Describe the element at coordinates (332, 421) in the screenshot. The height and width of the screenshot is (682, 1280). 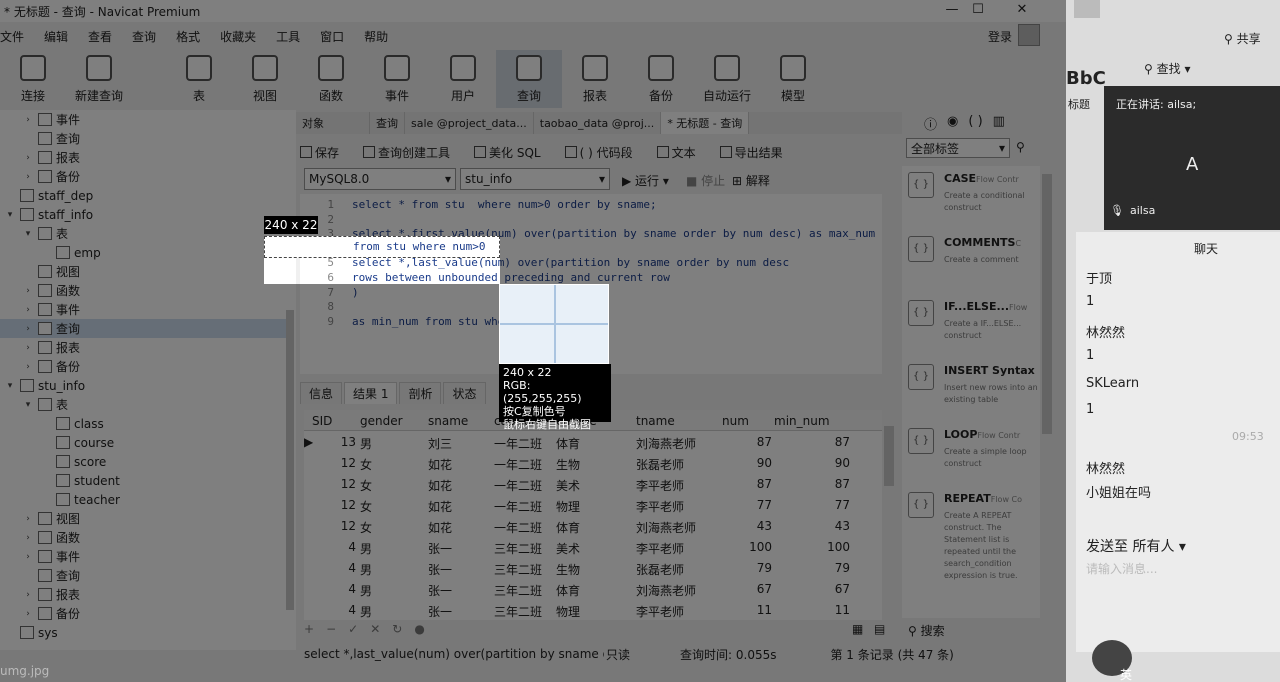
I see `column-header-SID: SID` at that location.